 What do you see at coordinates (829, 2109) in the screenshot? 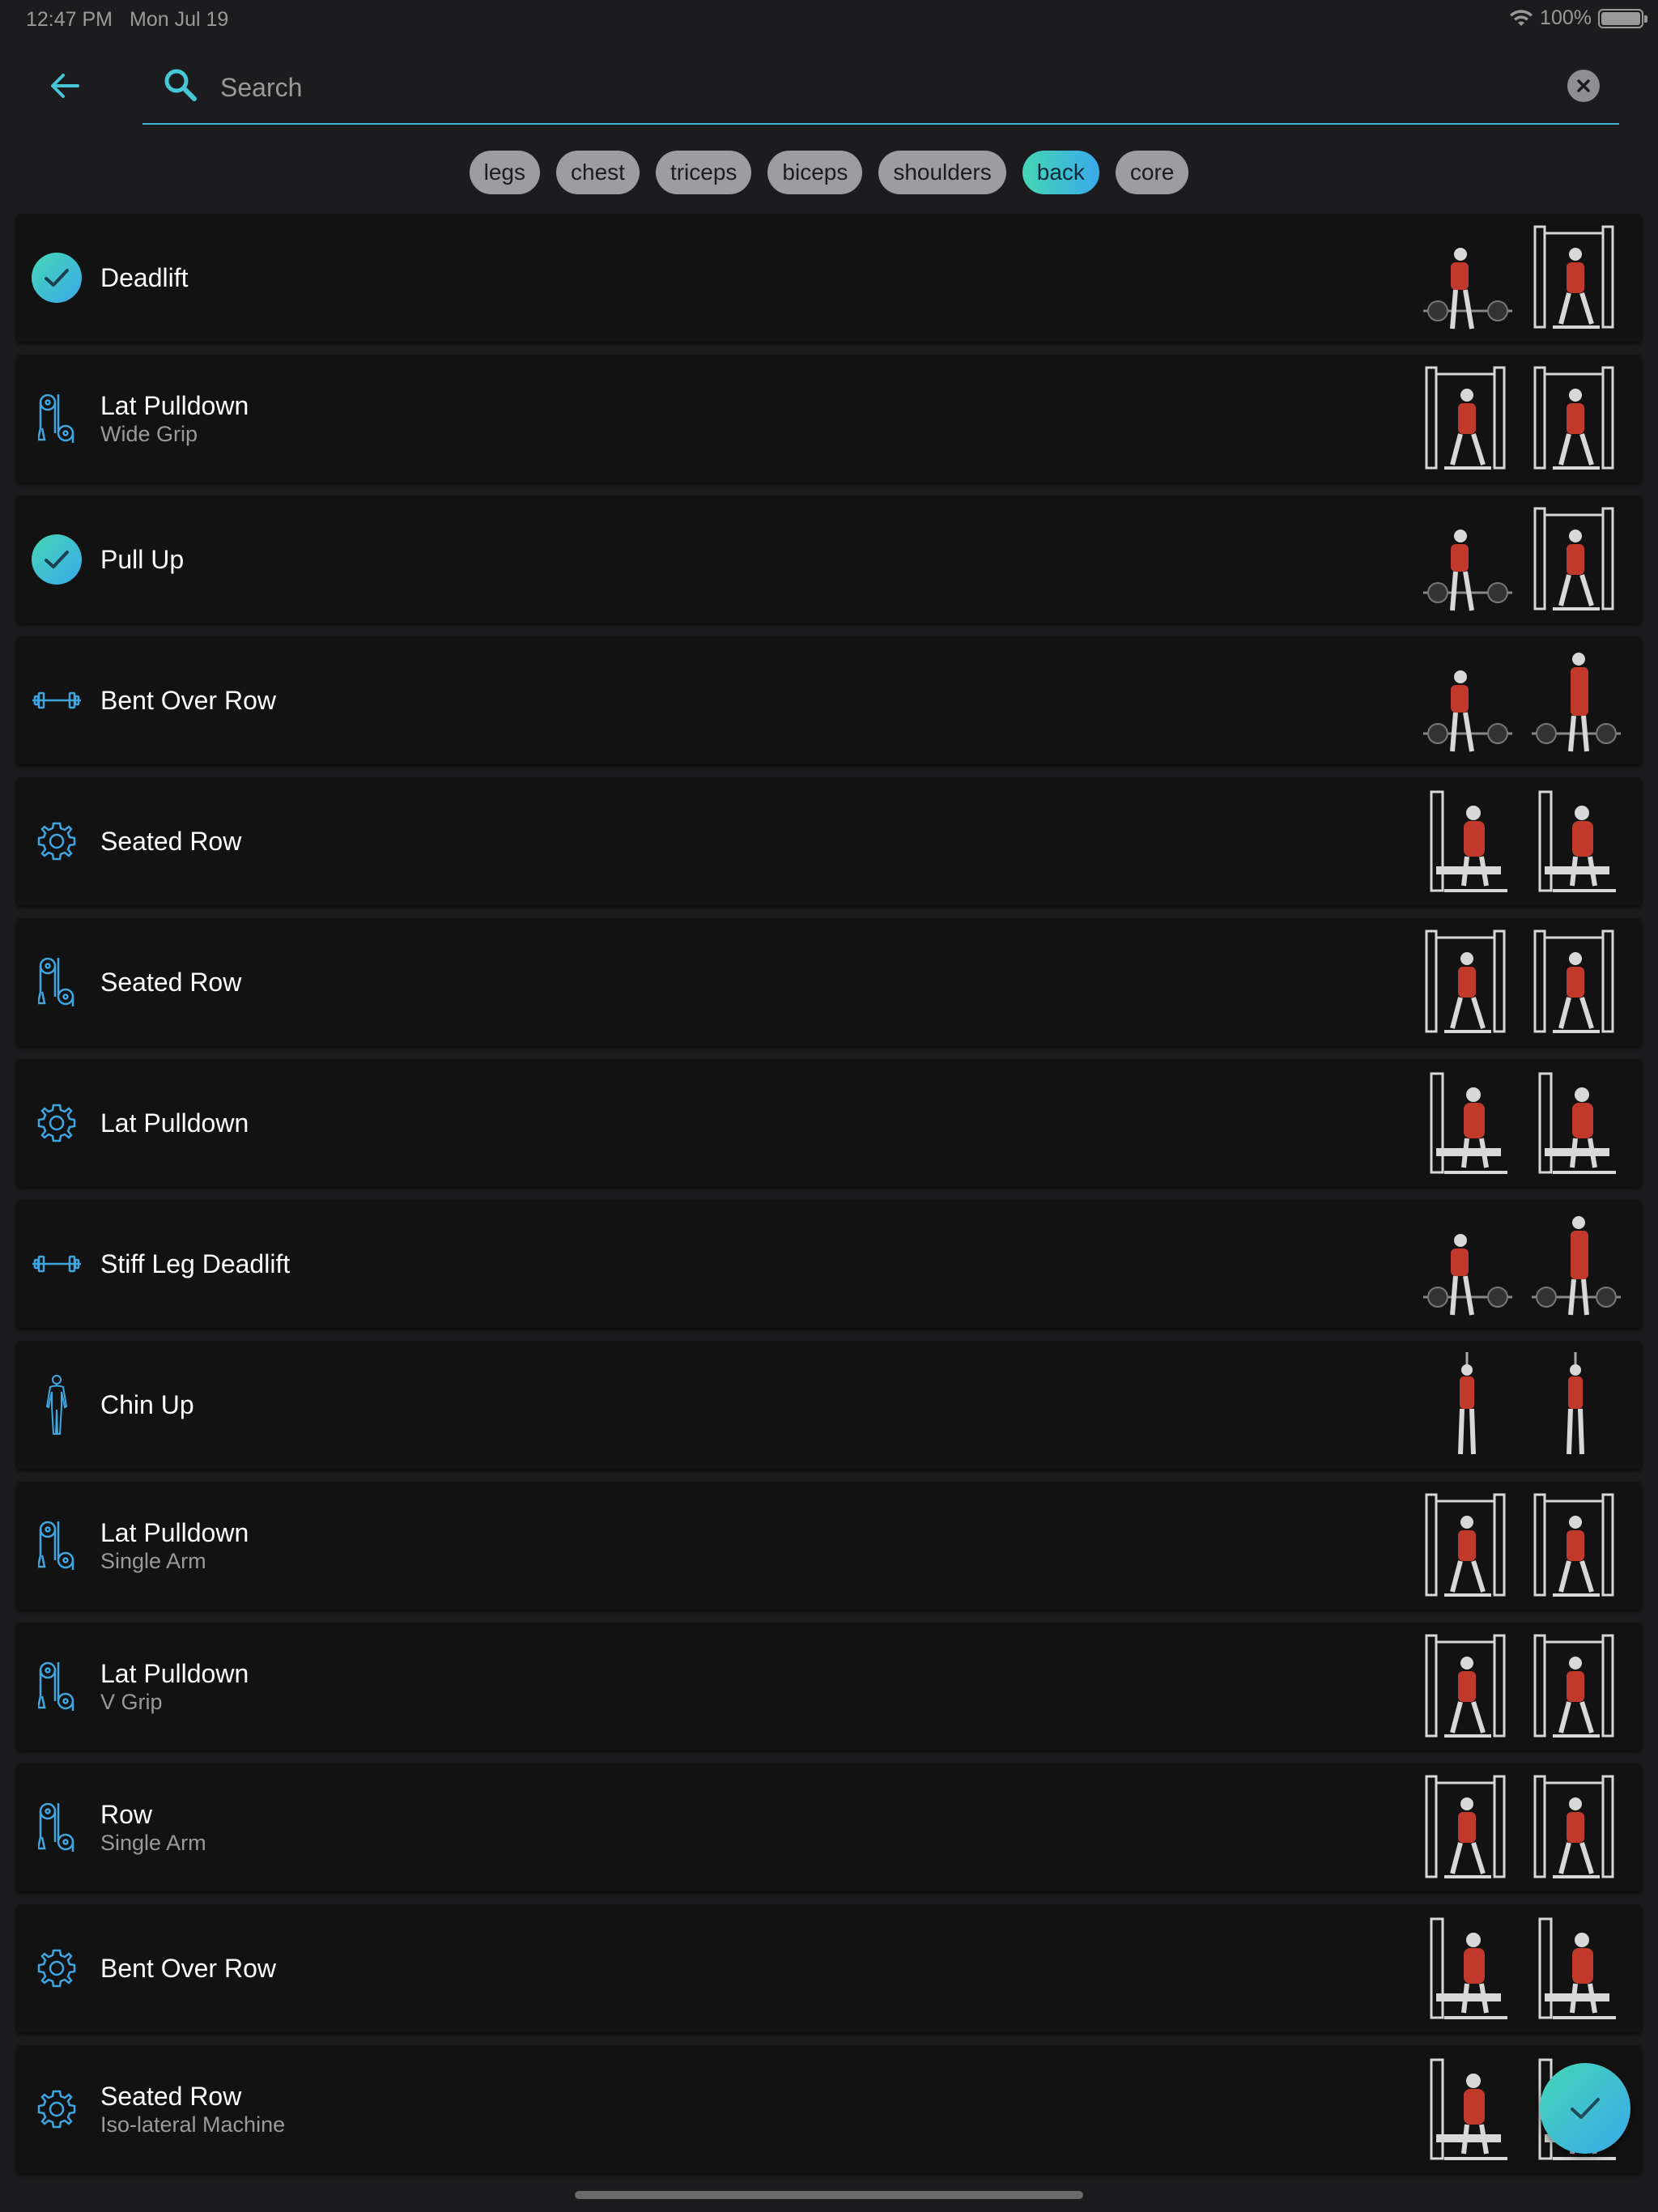
I see `exercise-row: Seated Row Iso-lateral Machine` at bounding box center [829, 2109].